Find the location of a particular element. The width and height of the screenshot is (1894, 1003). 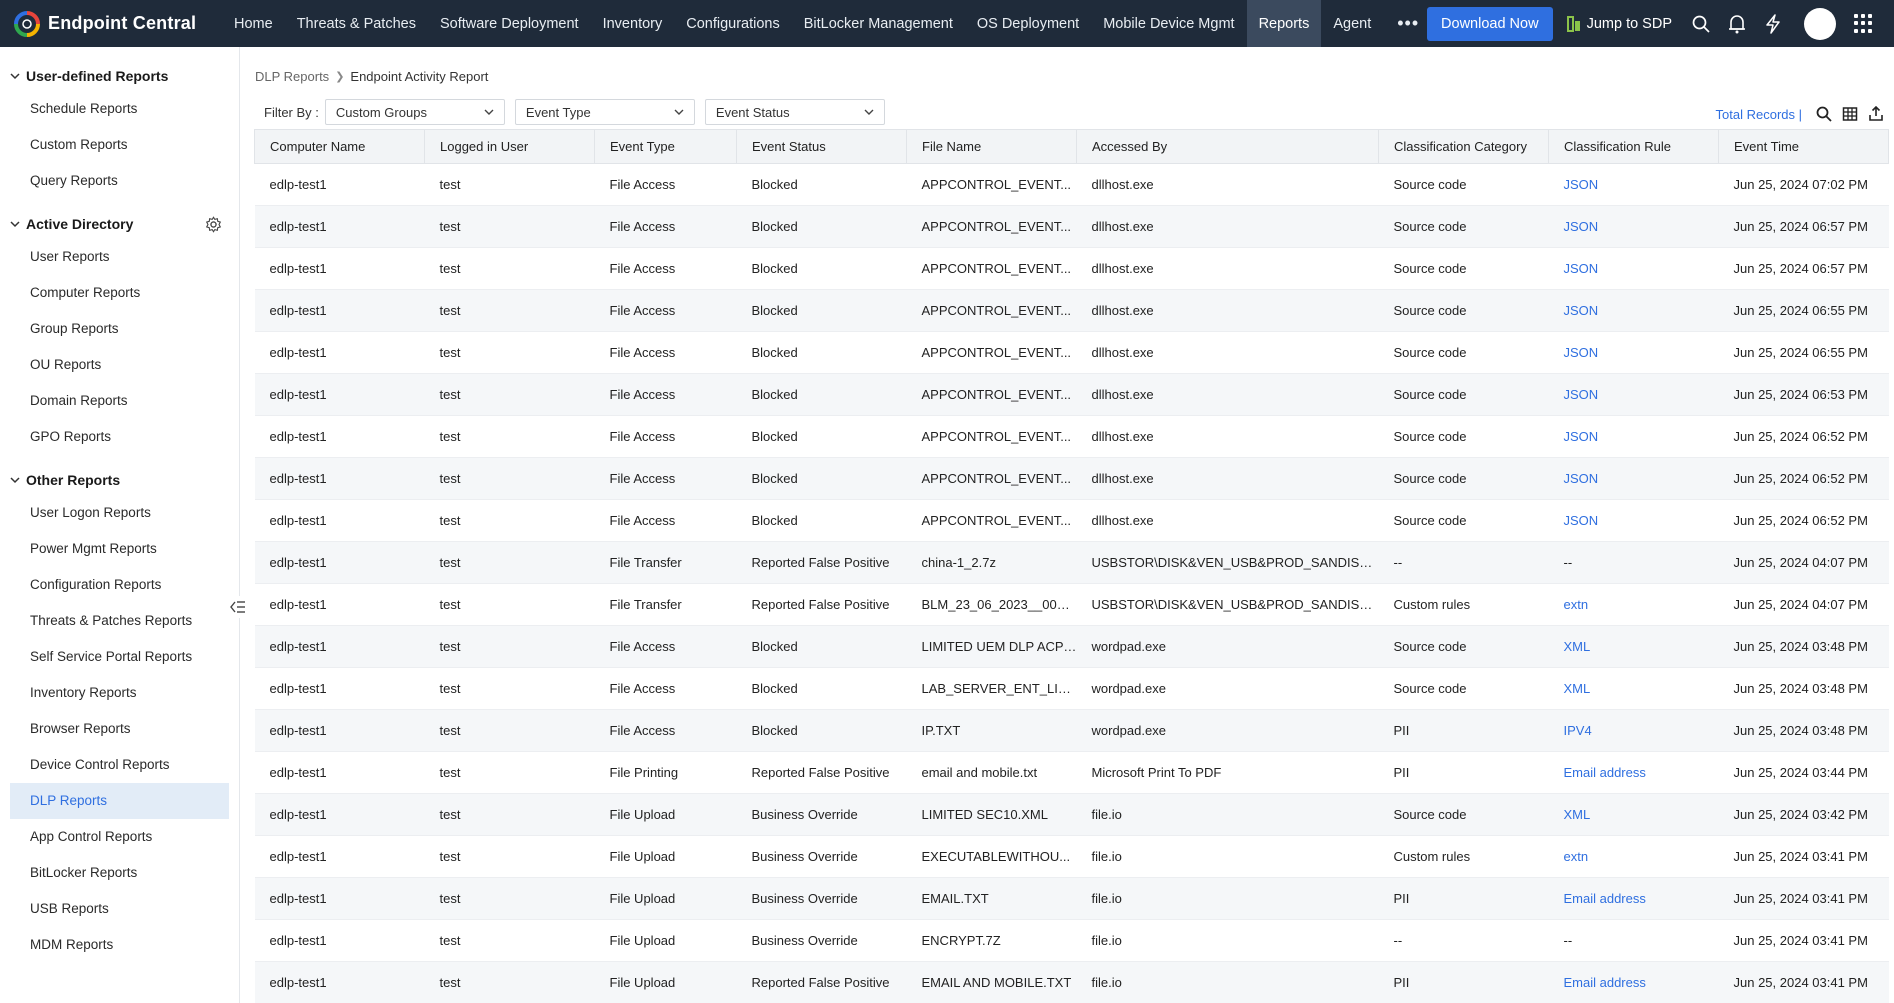

sidebar-item-query-reports: Query Reports is located at coordinates (119, 181).